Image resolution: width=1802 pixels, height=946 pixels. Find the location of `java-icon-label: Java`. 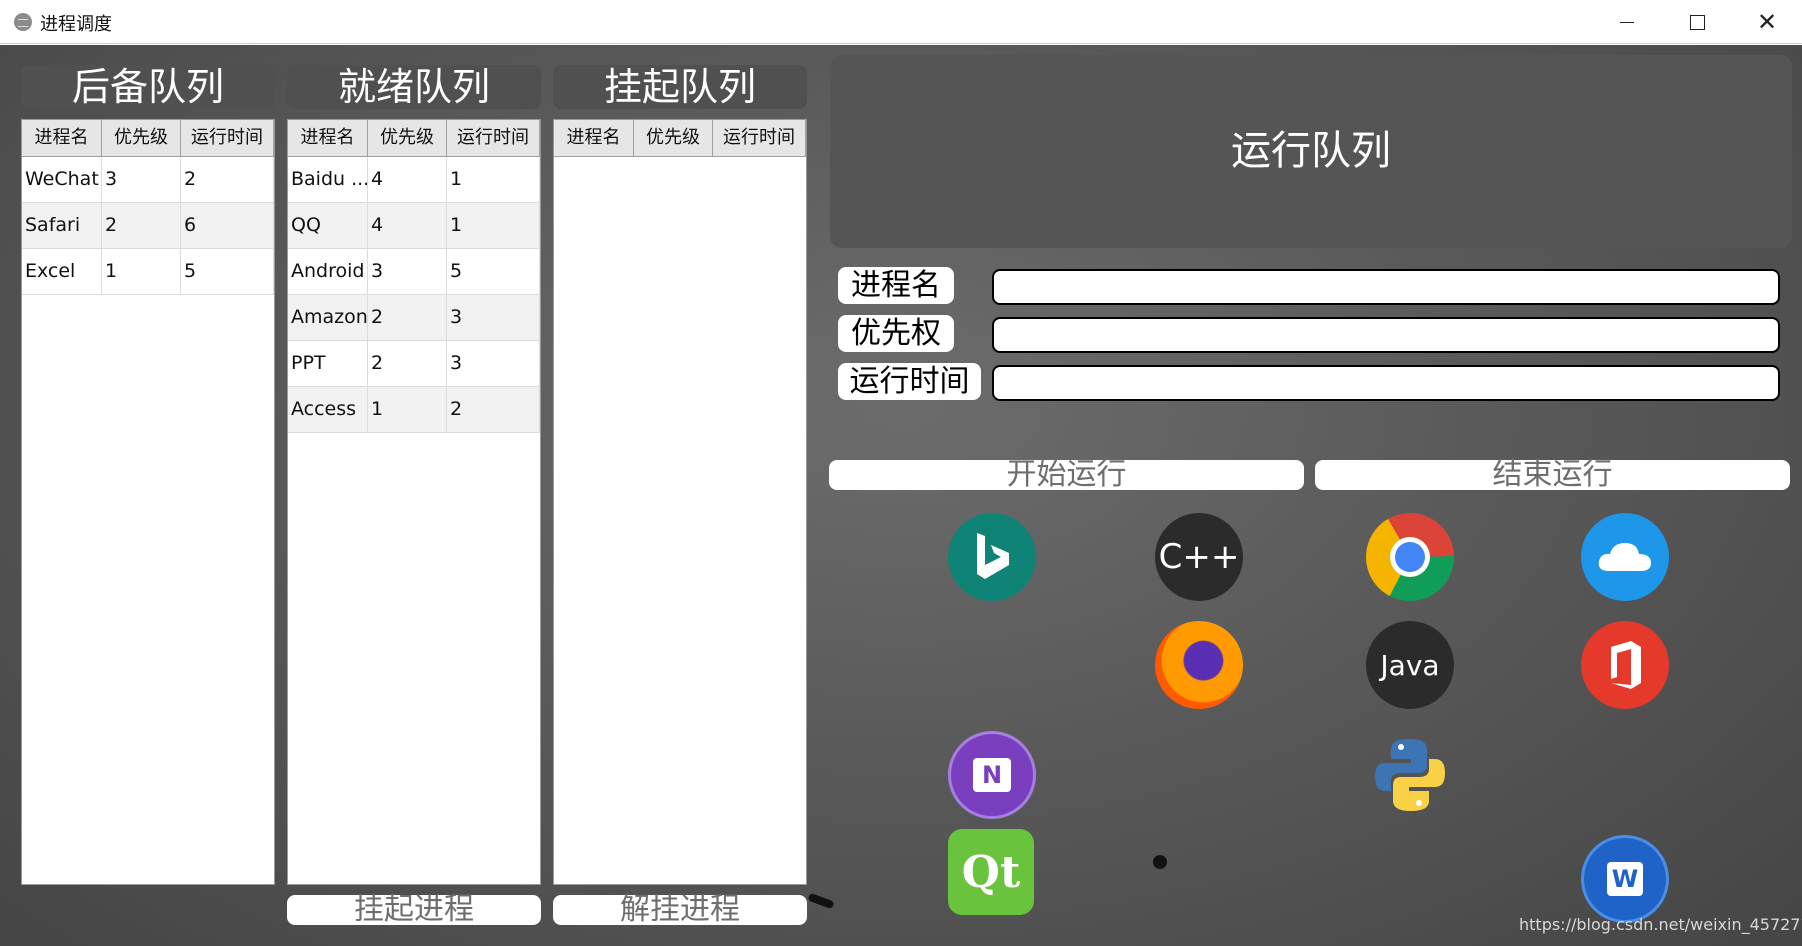

java-icon-label: Java is located at coordinates (1410, 665).